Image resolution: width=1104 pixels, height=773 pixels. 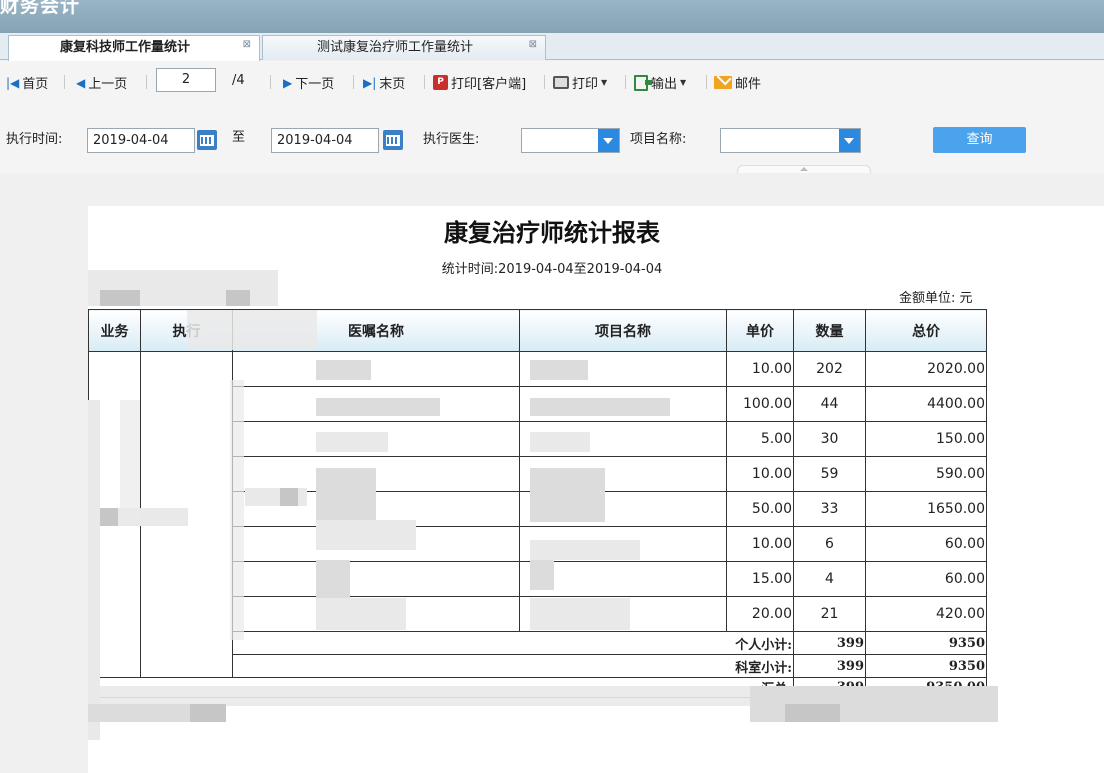 I want to click on col-item-name: 项目名称, so click(x=623, y=330).